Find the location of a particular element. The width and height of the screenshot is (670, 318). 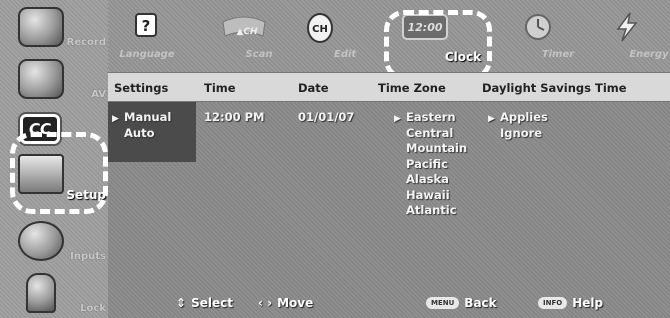

date-column: 01/01/07 is located at coordinates (326, 118).